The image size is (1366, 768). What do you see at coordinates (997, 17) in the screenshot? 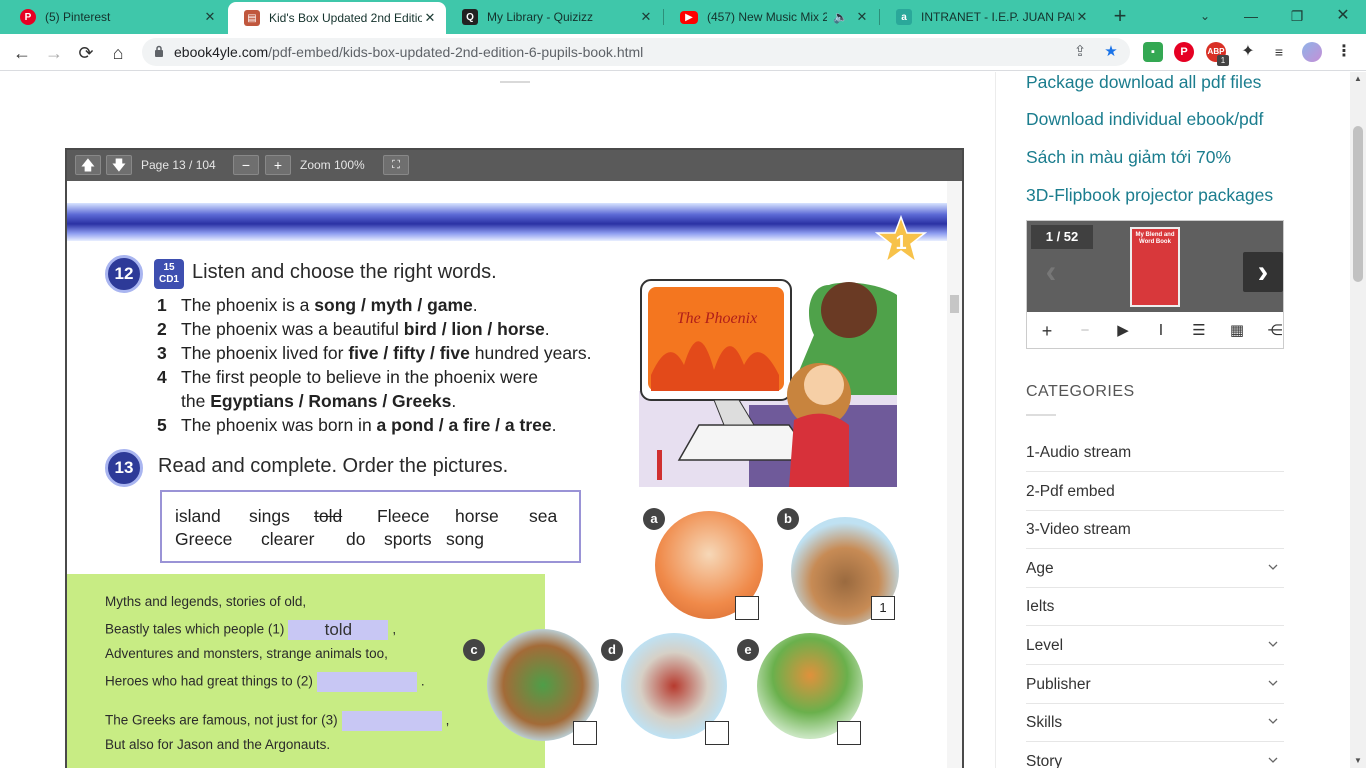
I see `tab-title: INTRANET - I.E.P. JUAN PABLO` at bounding box center [997, 17].